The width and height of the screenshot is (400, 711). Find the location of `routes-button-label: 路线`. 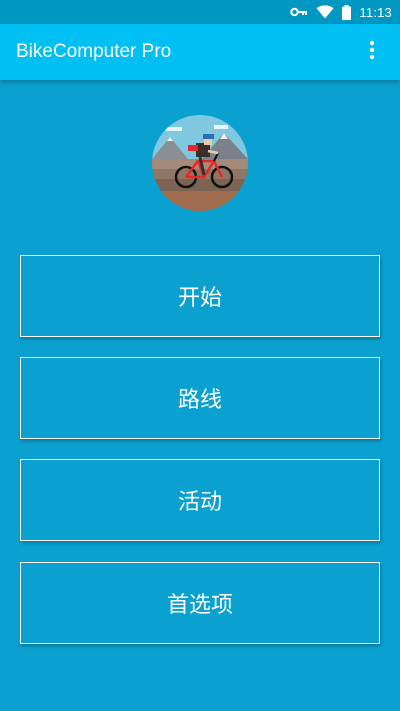

routes-button-label: 路线 is located at coordinates (199, 400).